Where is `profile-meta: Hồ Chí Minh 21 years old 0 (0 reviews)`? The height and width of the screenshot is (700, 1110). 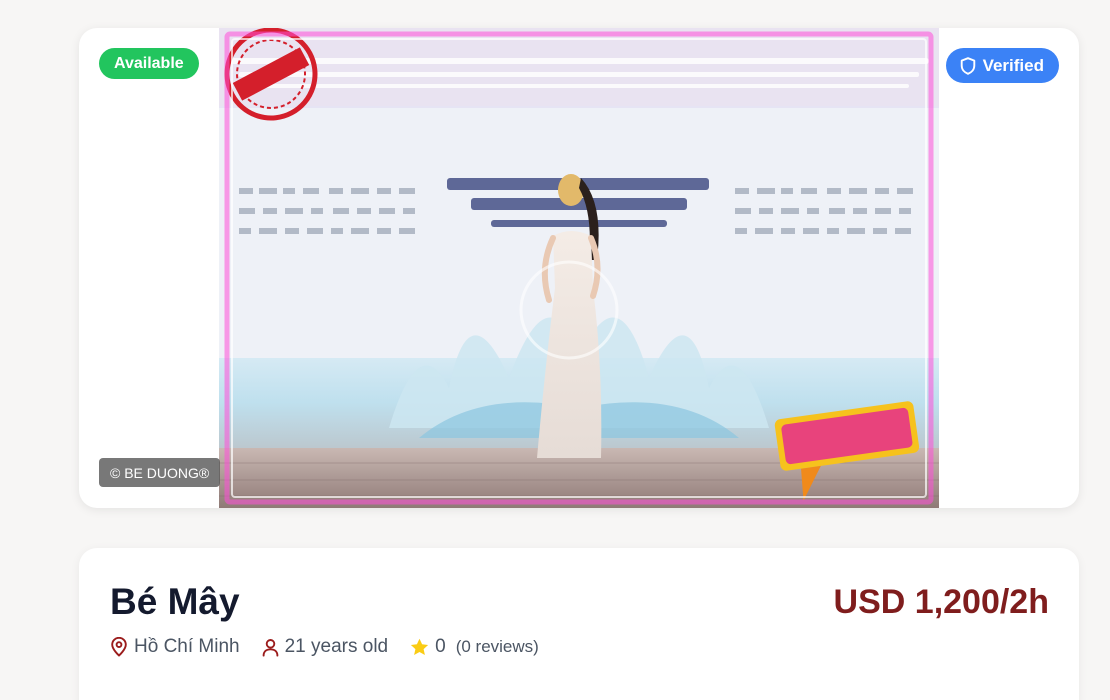 profile-meta: Hồ Chí Minh 21 years old 0 (0 reviews) is located at coordinates (335, 647).